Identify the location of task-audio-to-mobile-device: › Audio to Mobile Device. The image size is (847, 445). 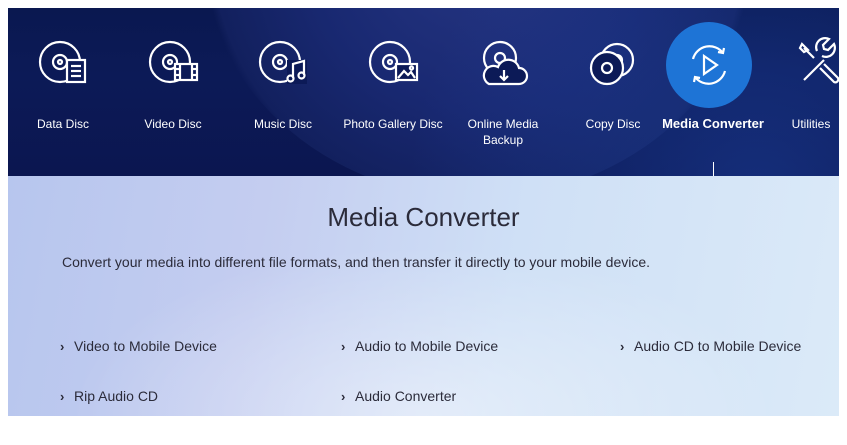
(419, 346).